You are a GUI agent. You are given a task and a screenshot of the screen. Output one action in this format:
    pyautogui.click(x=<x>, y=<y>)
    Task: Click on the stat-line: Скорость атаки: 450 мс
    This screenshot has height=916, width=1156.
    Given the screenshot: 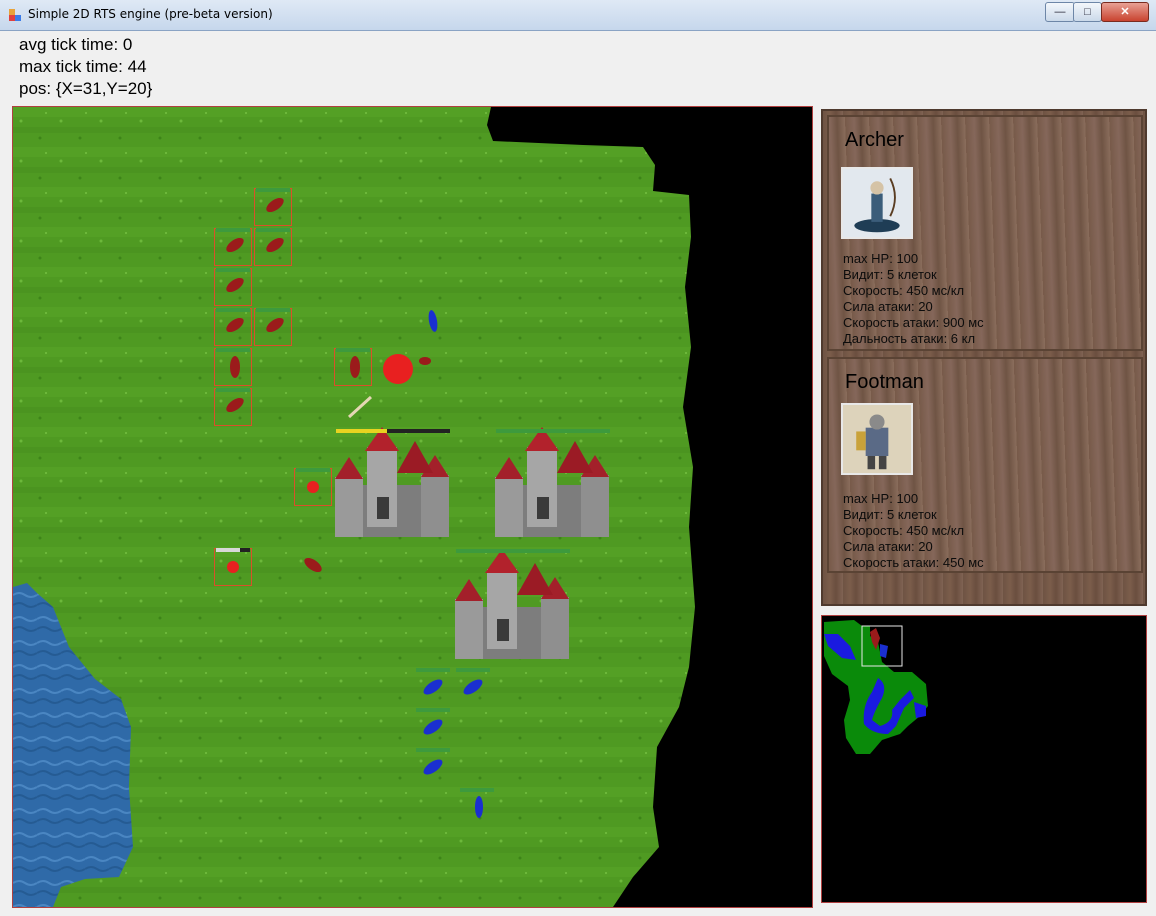 What is the action you would take?
    pyautogui.click(x=913, y=562)
    